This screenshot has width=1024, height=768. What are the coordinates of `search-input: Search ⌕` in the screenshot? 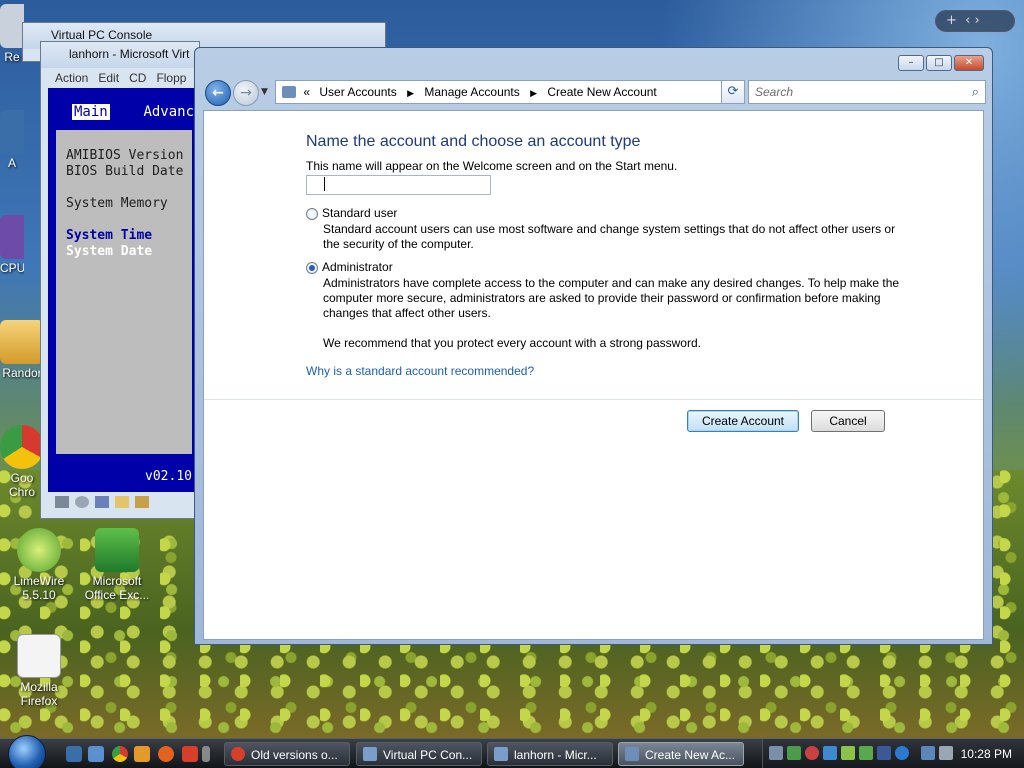 It's located at (867, 92).